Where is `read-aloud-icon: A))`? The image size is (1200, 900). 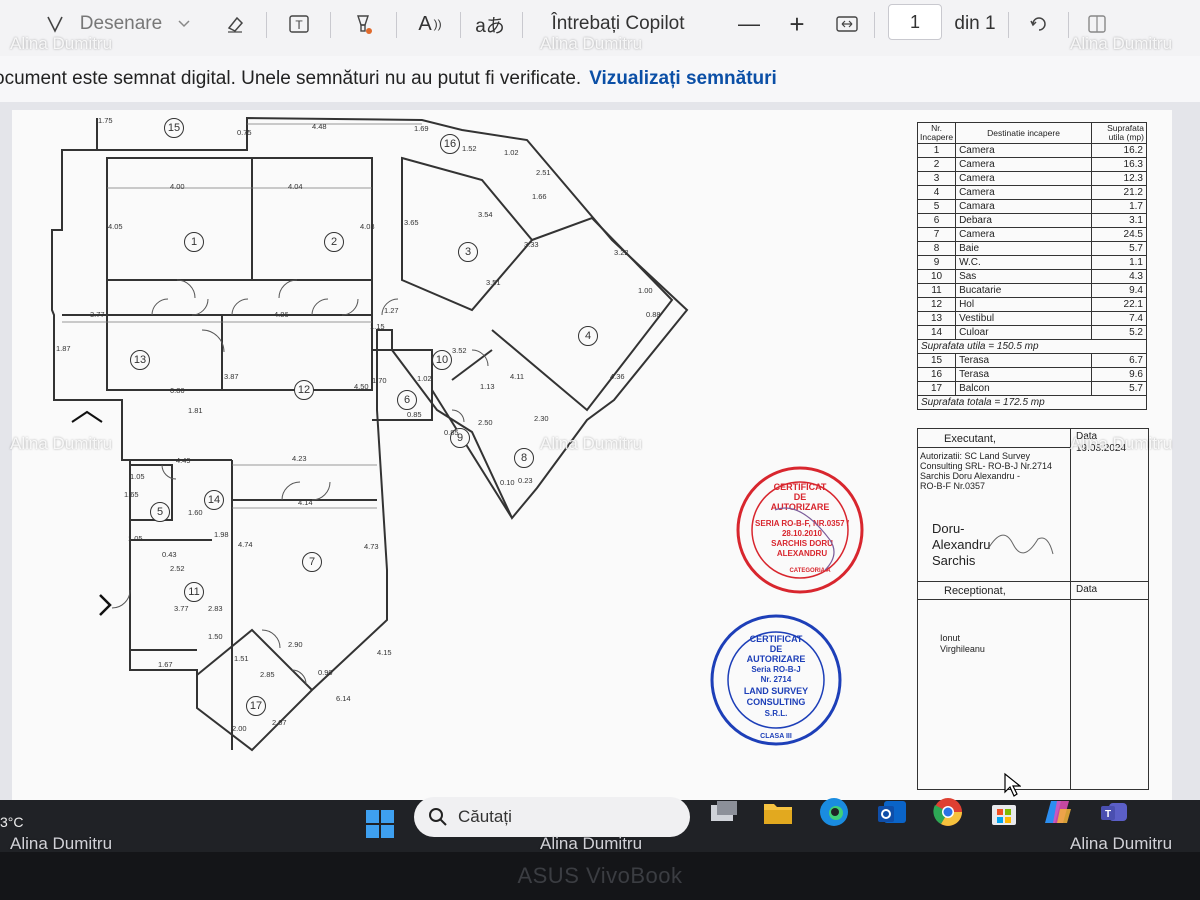 read-aloud-icon: A)) is located at coordinates (430, 24).